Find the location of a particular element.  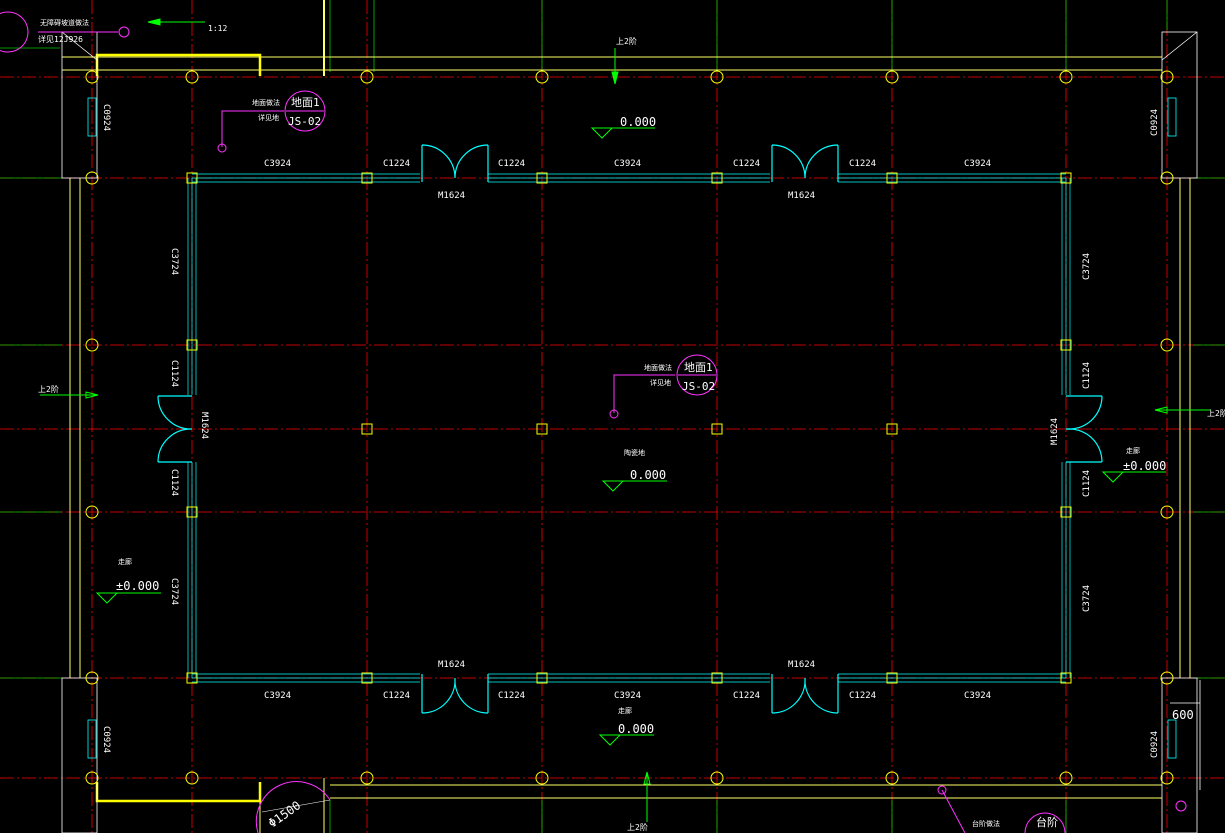

door-bottom-1: M1624 is located at coordinates (451, 665).